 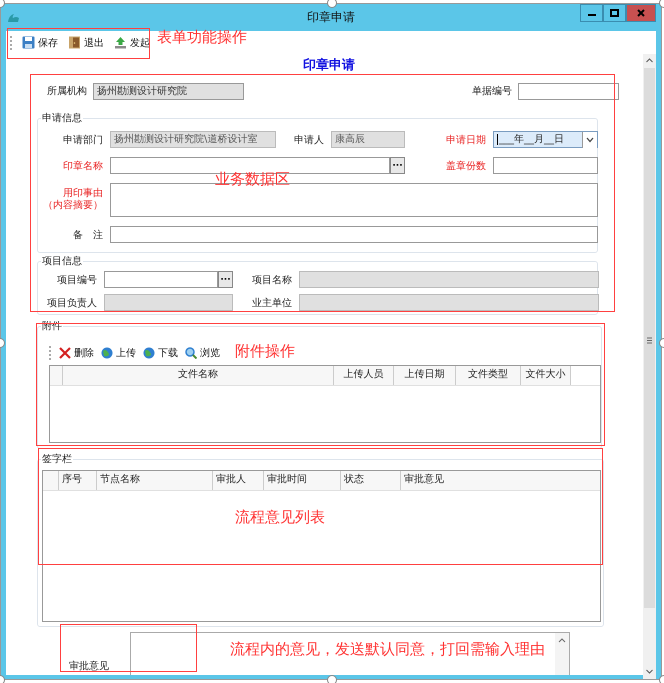 What do you see at coordinates (40, 42) in the screenshot?
I see `toolbar-button: 保存` at bounding box center [40, 42].